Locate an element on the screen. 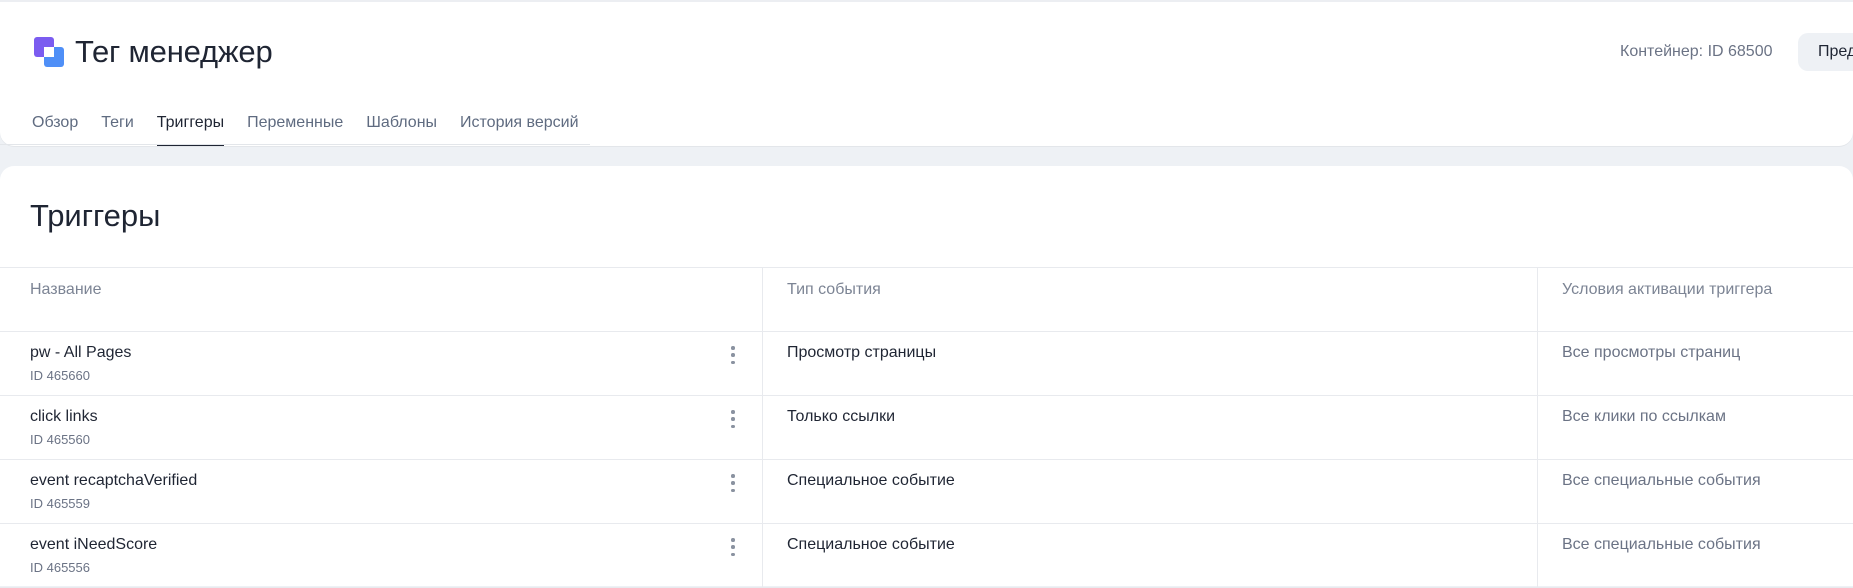 The image size is (1853, 588). column-header-event-type: Тип события is located at coordinates (834, 289).